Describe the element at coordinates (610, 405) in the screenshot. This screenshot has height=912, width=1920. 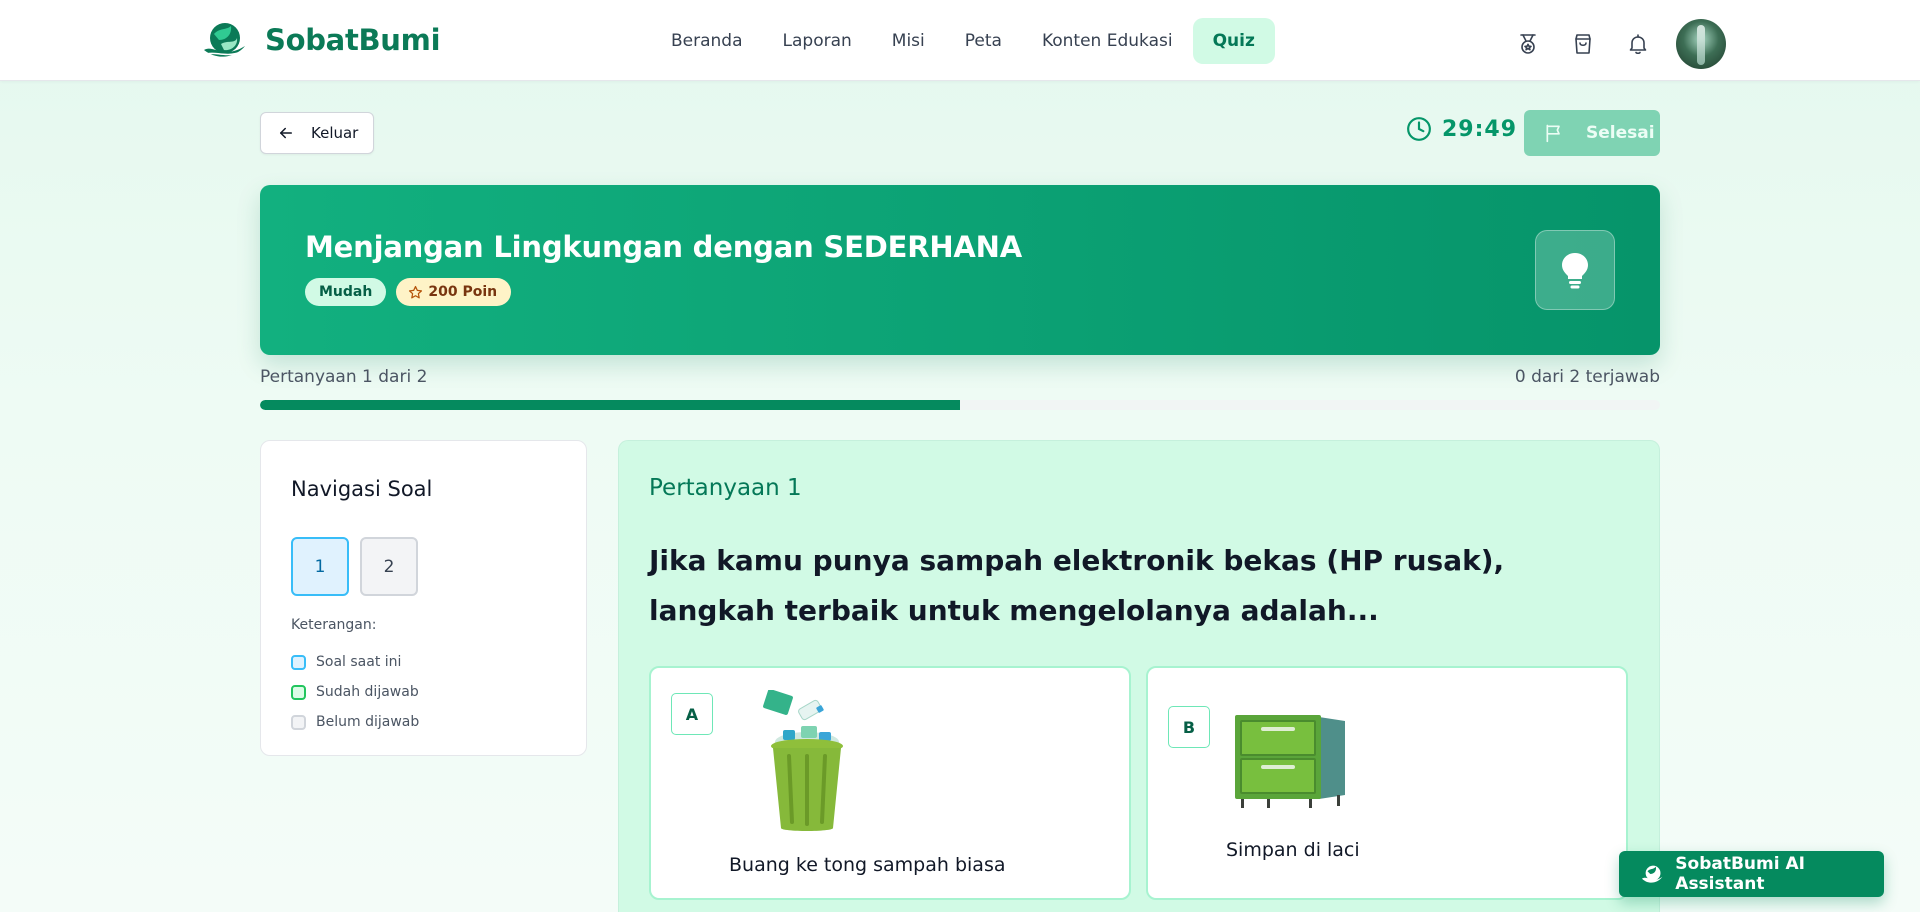
I see `progress-fill` at that location.